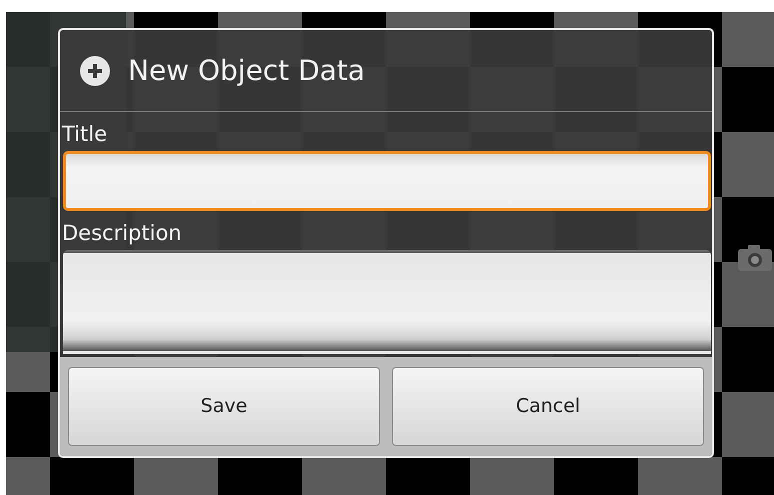 Image resolution: width=774 pixels, height=495 pixels. What do you see at coordinates (95, 71) in the screenshot?
I see `add-icon` at bounding box center [95, 71].